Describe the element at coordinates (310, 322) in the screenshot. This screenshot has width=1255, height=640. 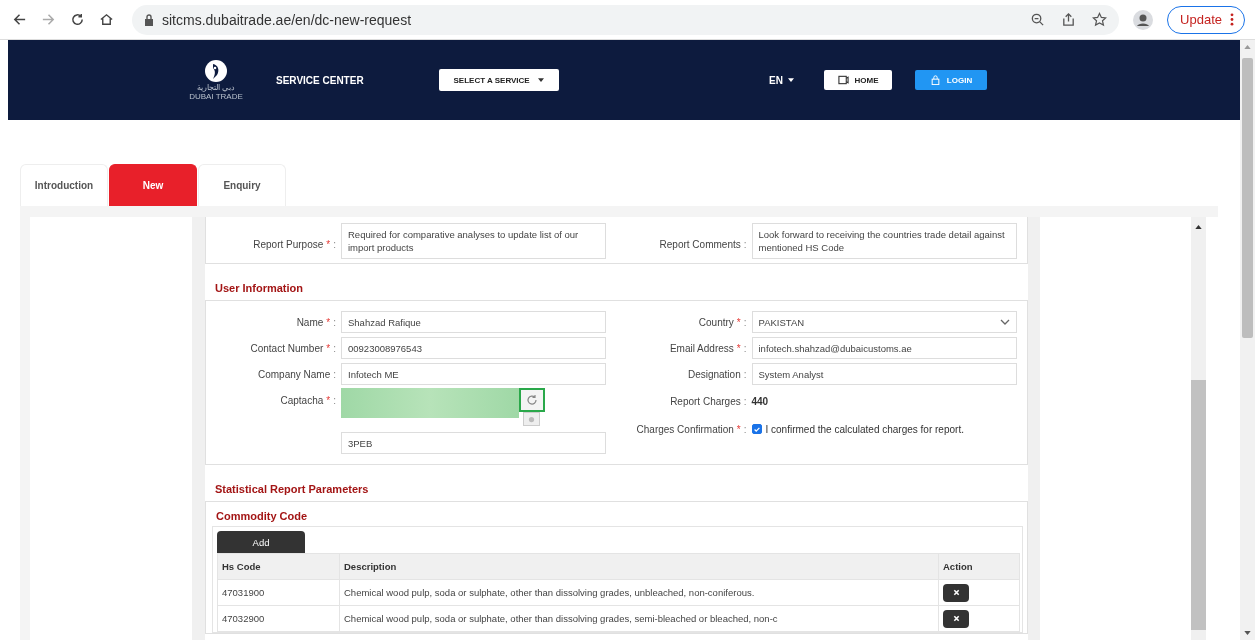
I see `field-label: Name` at that location.